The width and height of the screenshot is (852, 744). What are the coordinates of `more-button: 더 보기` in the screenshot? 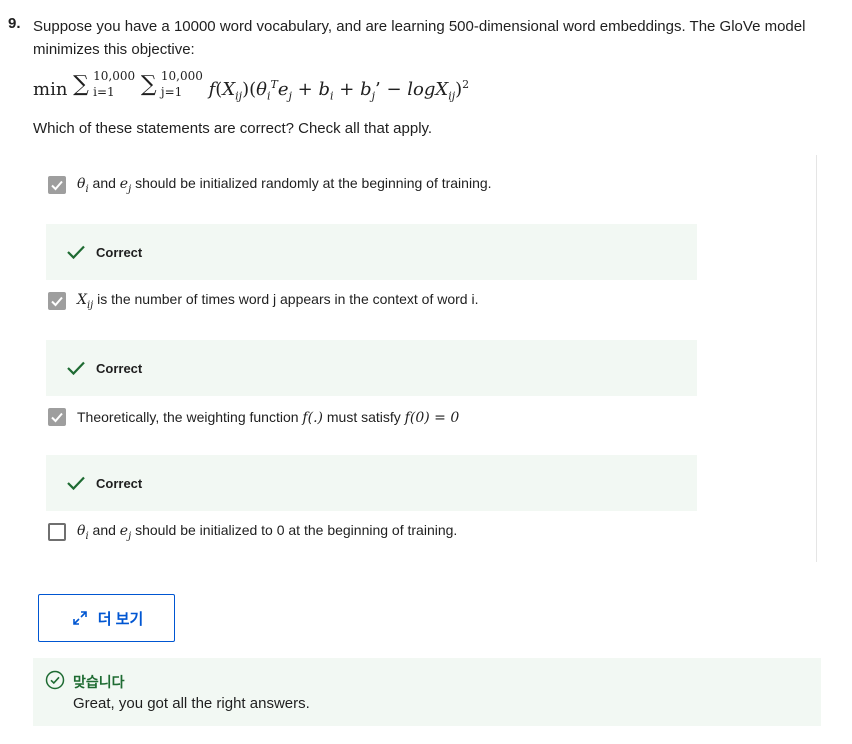 It's located at (106, 618).